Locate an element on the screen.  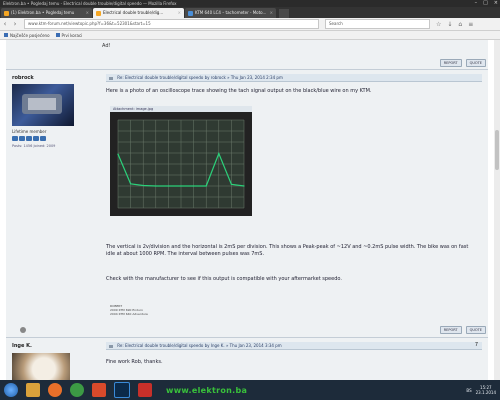
page-scrollbar is located at coordinates (497, 210).